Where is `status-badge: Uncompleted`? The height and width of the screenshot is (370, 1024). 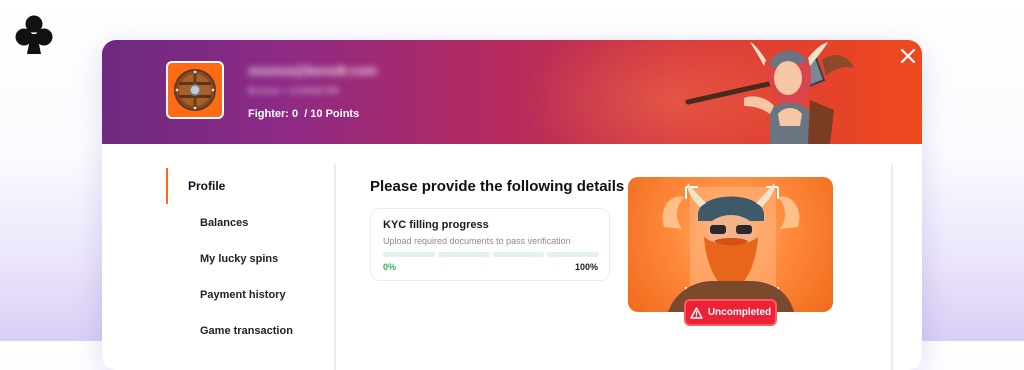 status-badge: Uncompleted is located at coordinates (730, 312).